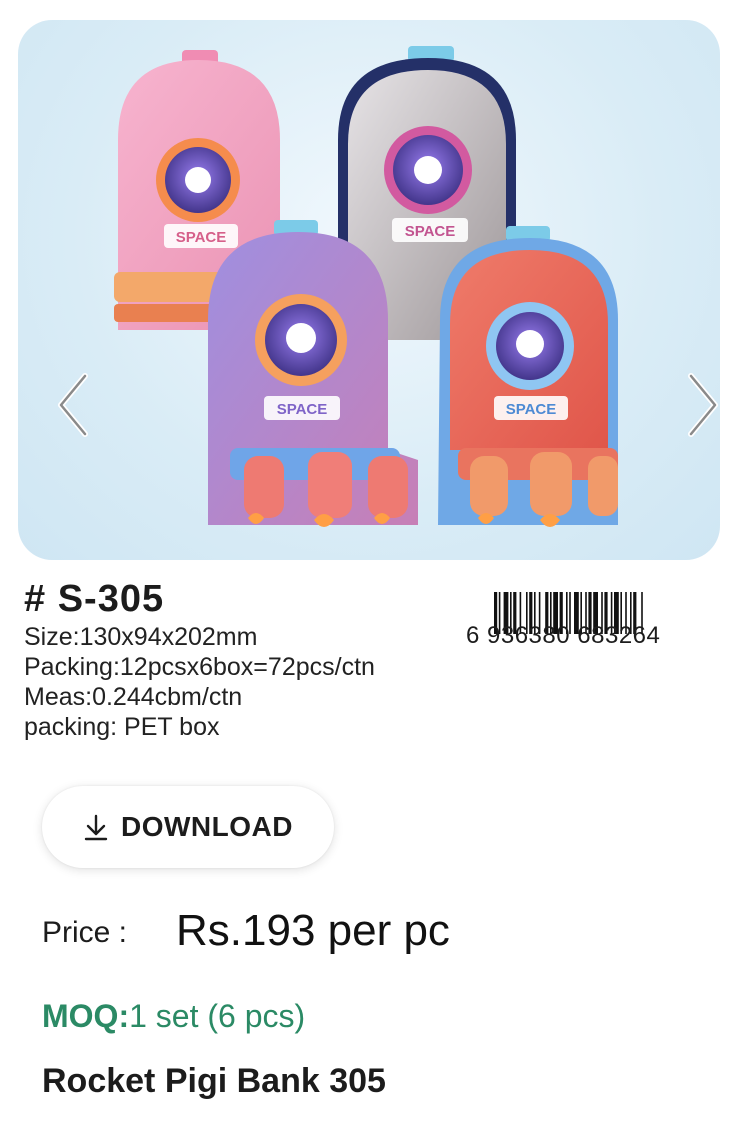 This screenshot has height=1126, width=738. I want to click on moq-key: MOQ:, so click(86, 1016).